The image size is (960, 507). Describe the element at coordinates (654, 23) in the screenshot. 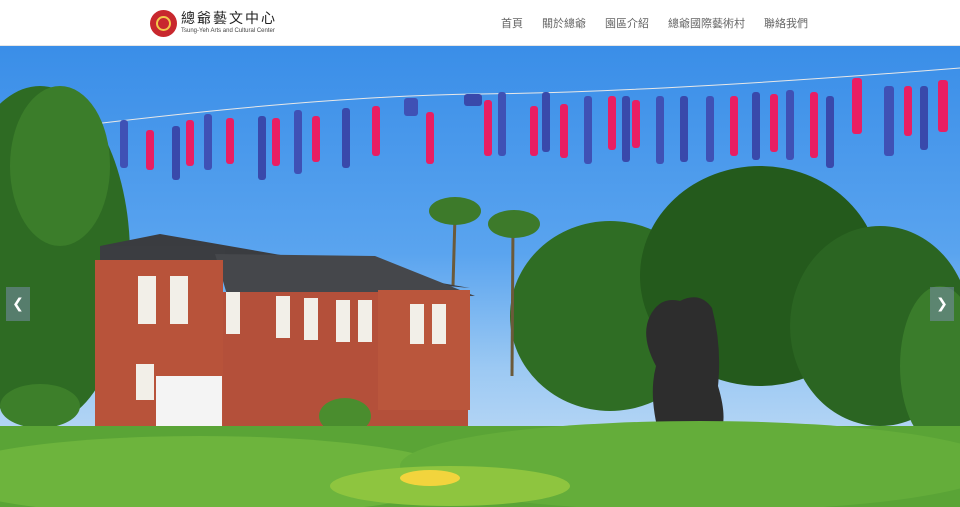

I see `main-nav: 首頁 關於總爺 園區介紹 總爺國際藝術村 聯絡我們` at that location.